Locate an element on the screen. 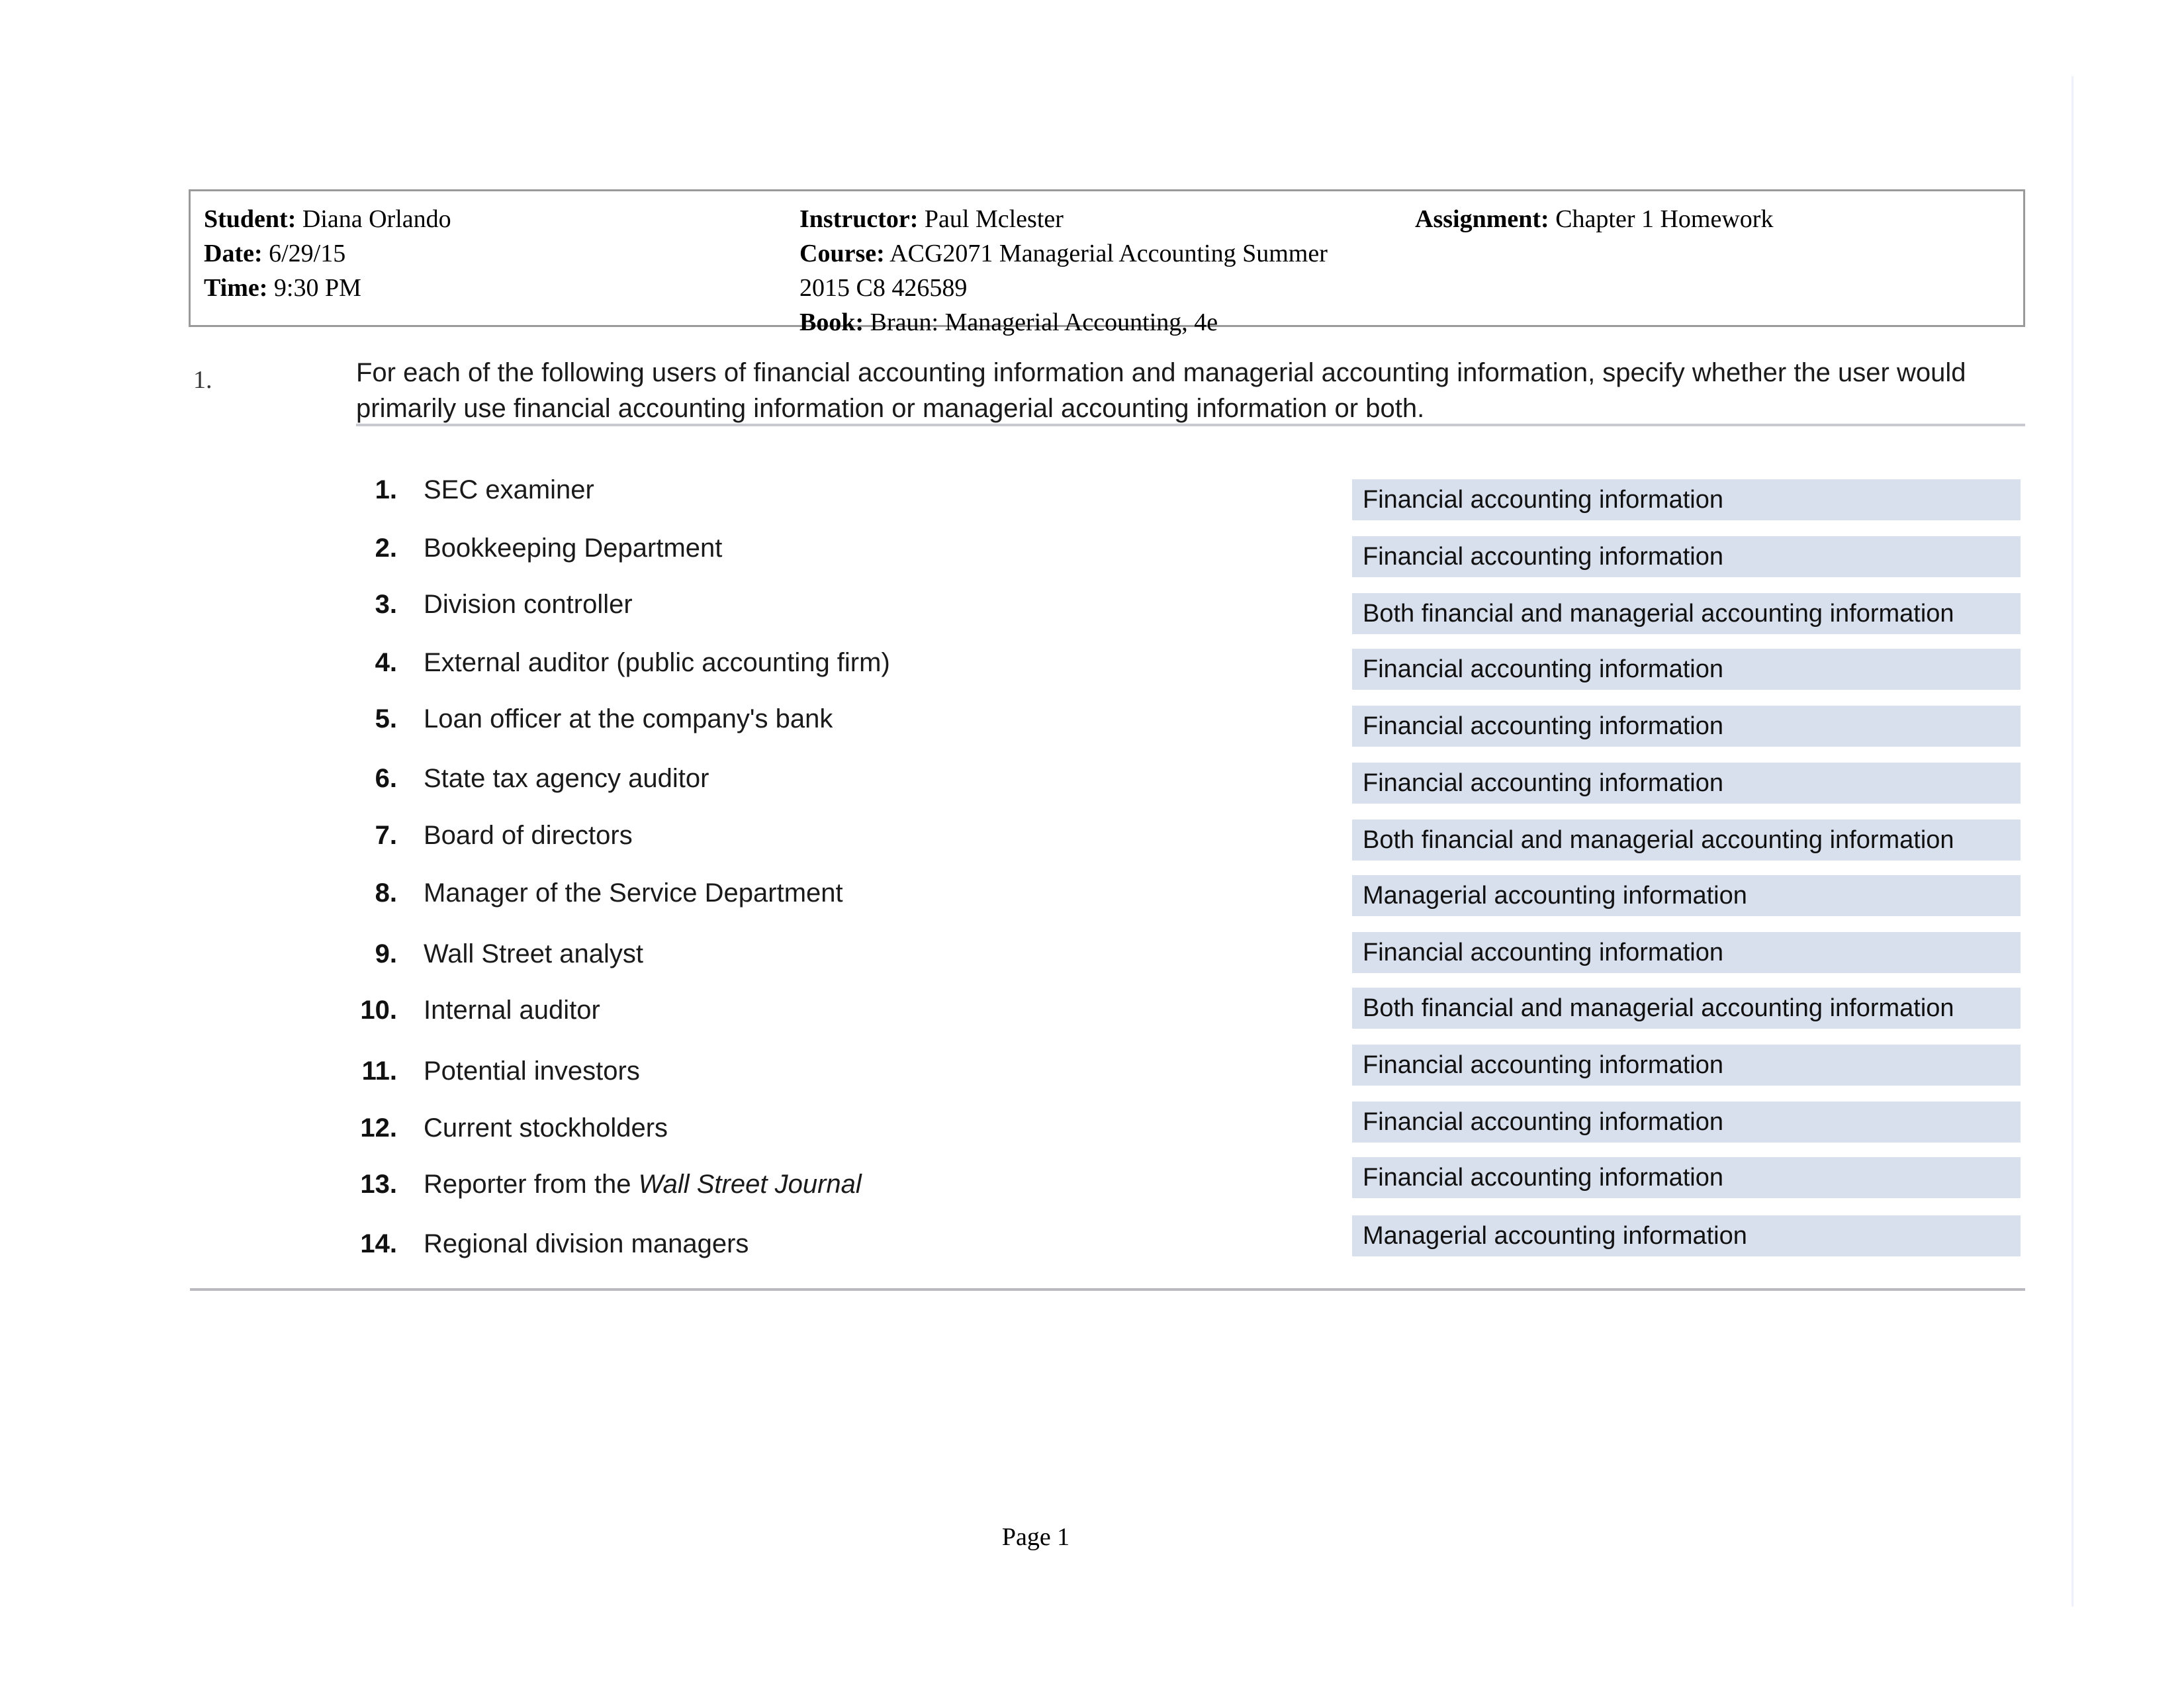 This screenshot has width=2184, height=1688. item-number: 12. is located at coordinates (378, 1128).